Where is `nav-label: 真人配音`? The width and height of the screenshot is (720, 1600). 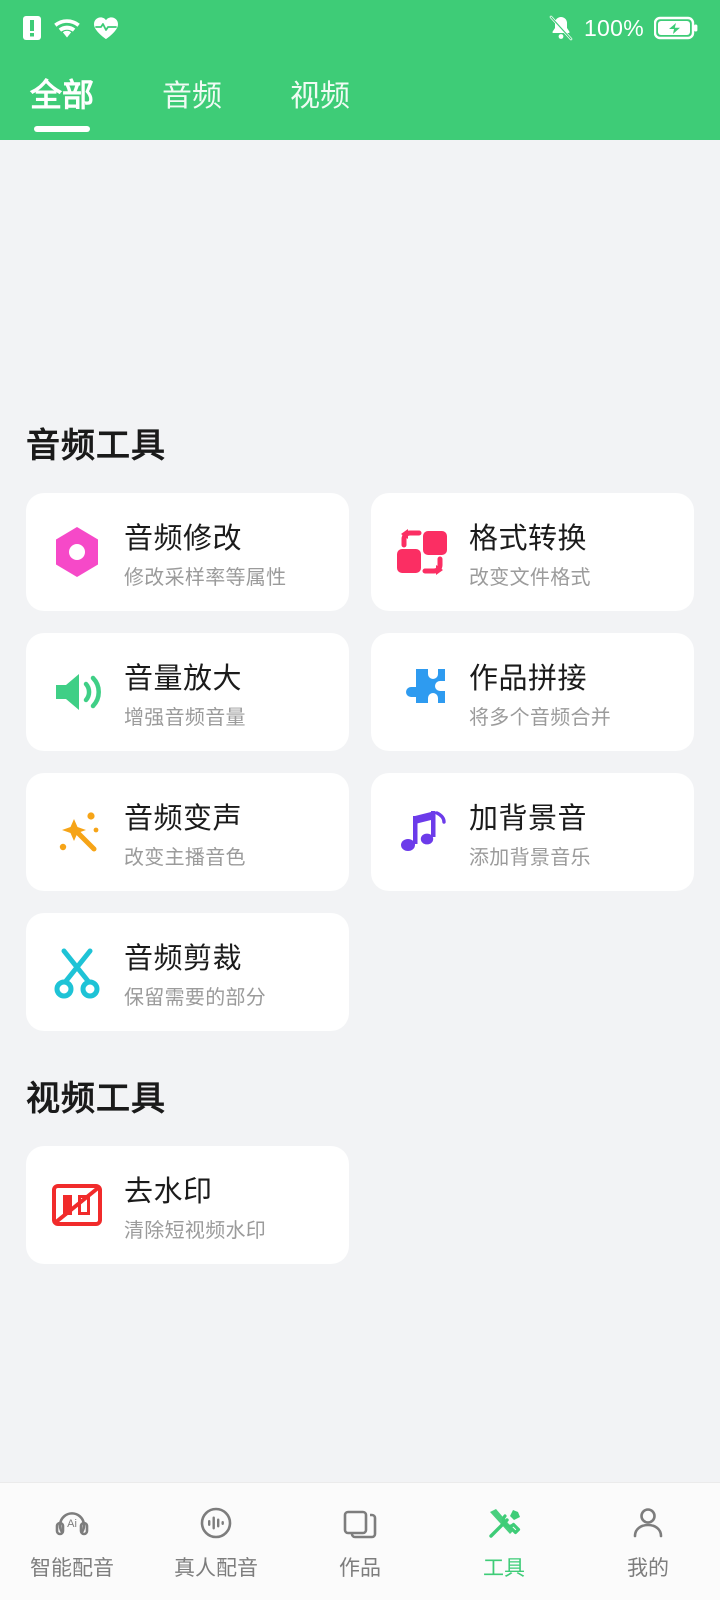 nav-label: 真人配音 is located at coordinates (216, 1568).